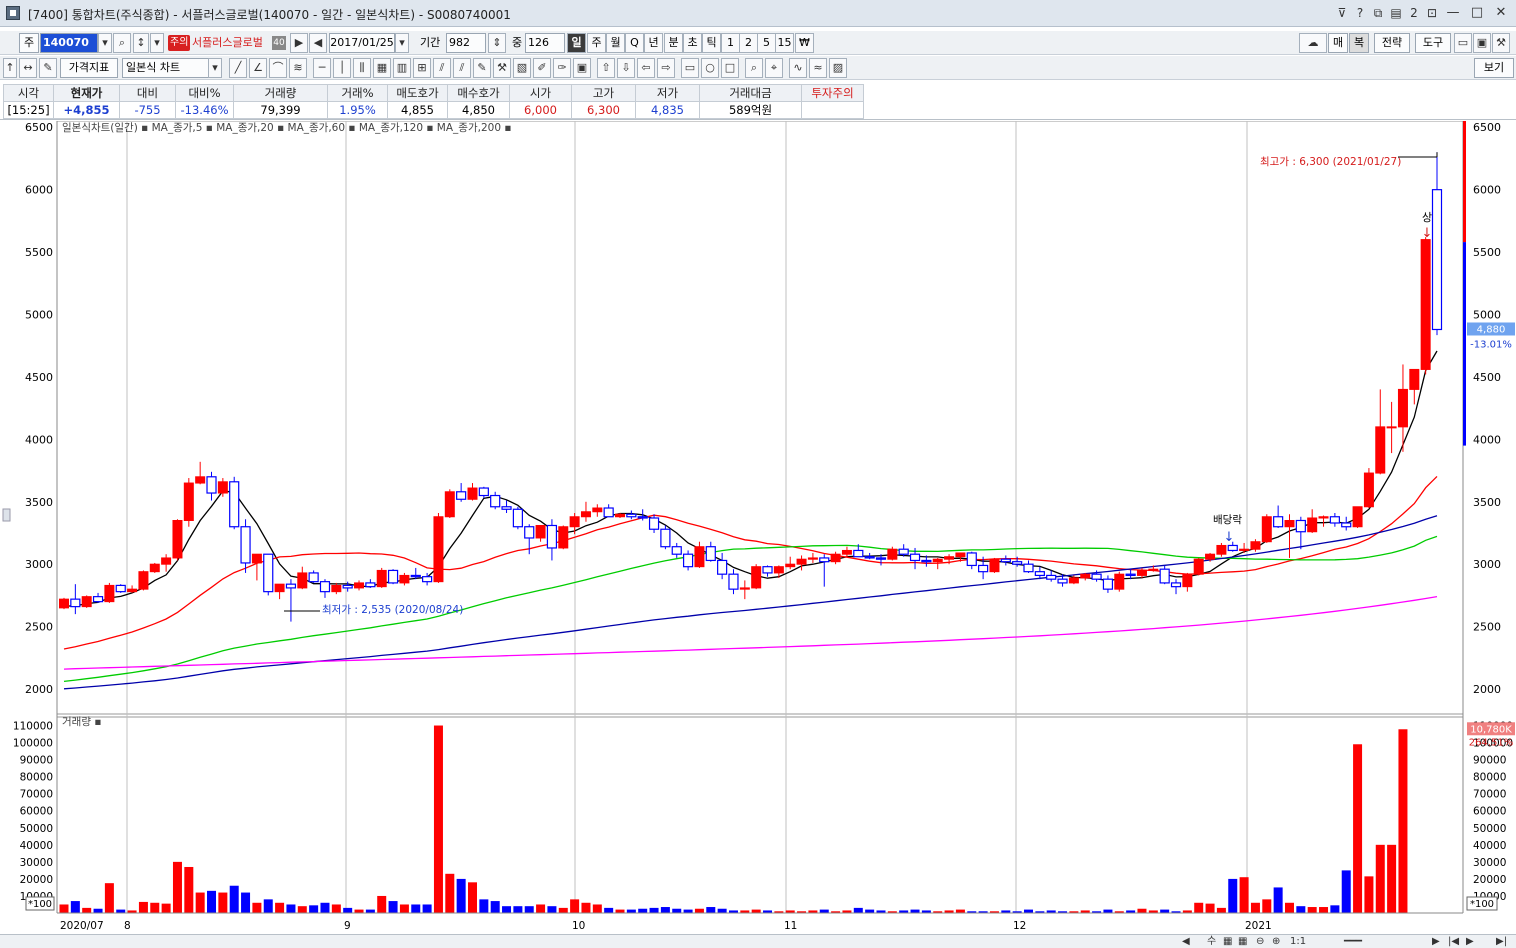 The width and height of the screenshot is (1516, 948). Describe the element at coordinates (362, 43) in the screenshot. I see `date-input: 2017/01/25` at that location.